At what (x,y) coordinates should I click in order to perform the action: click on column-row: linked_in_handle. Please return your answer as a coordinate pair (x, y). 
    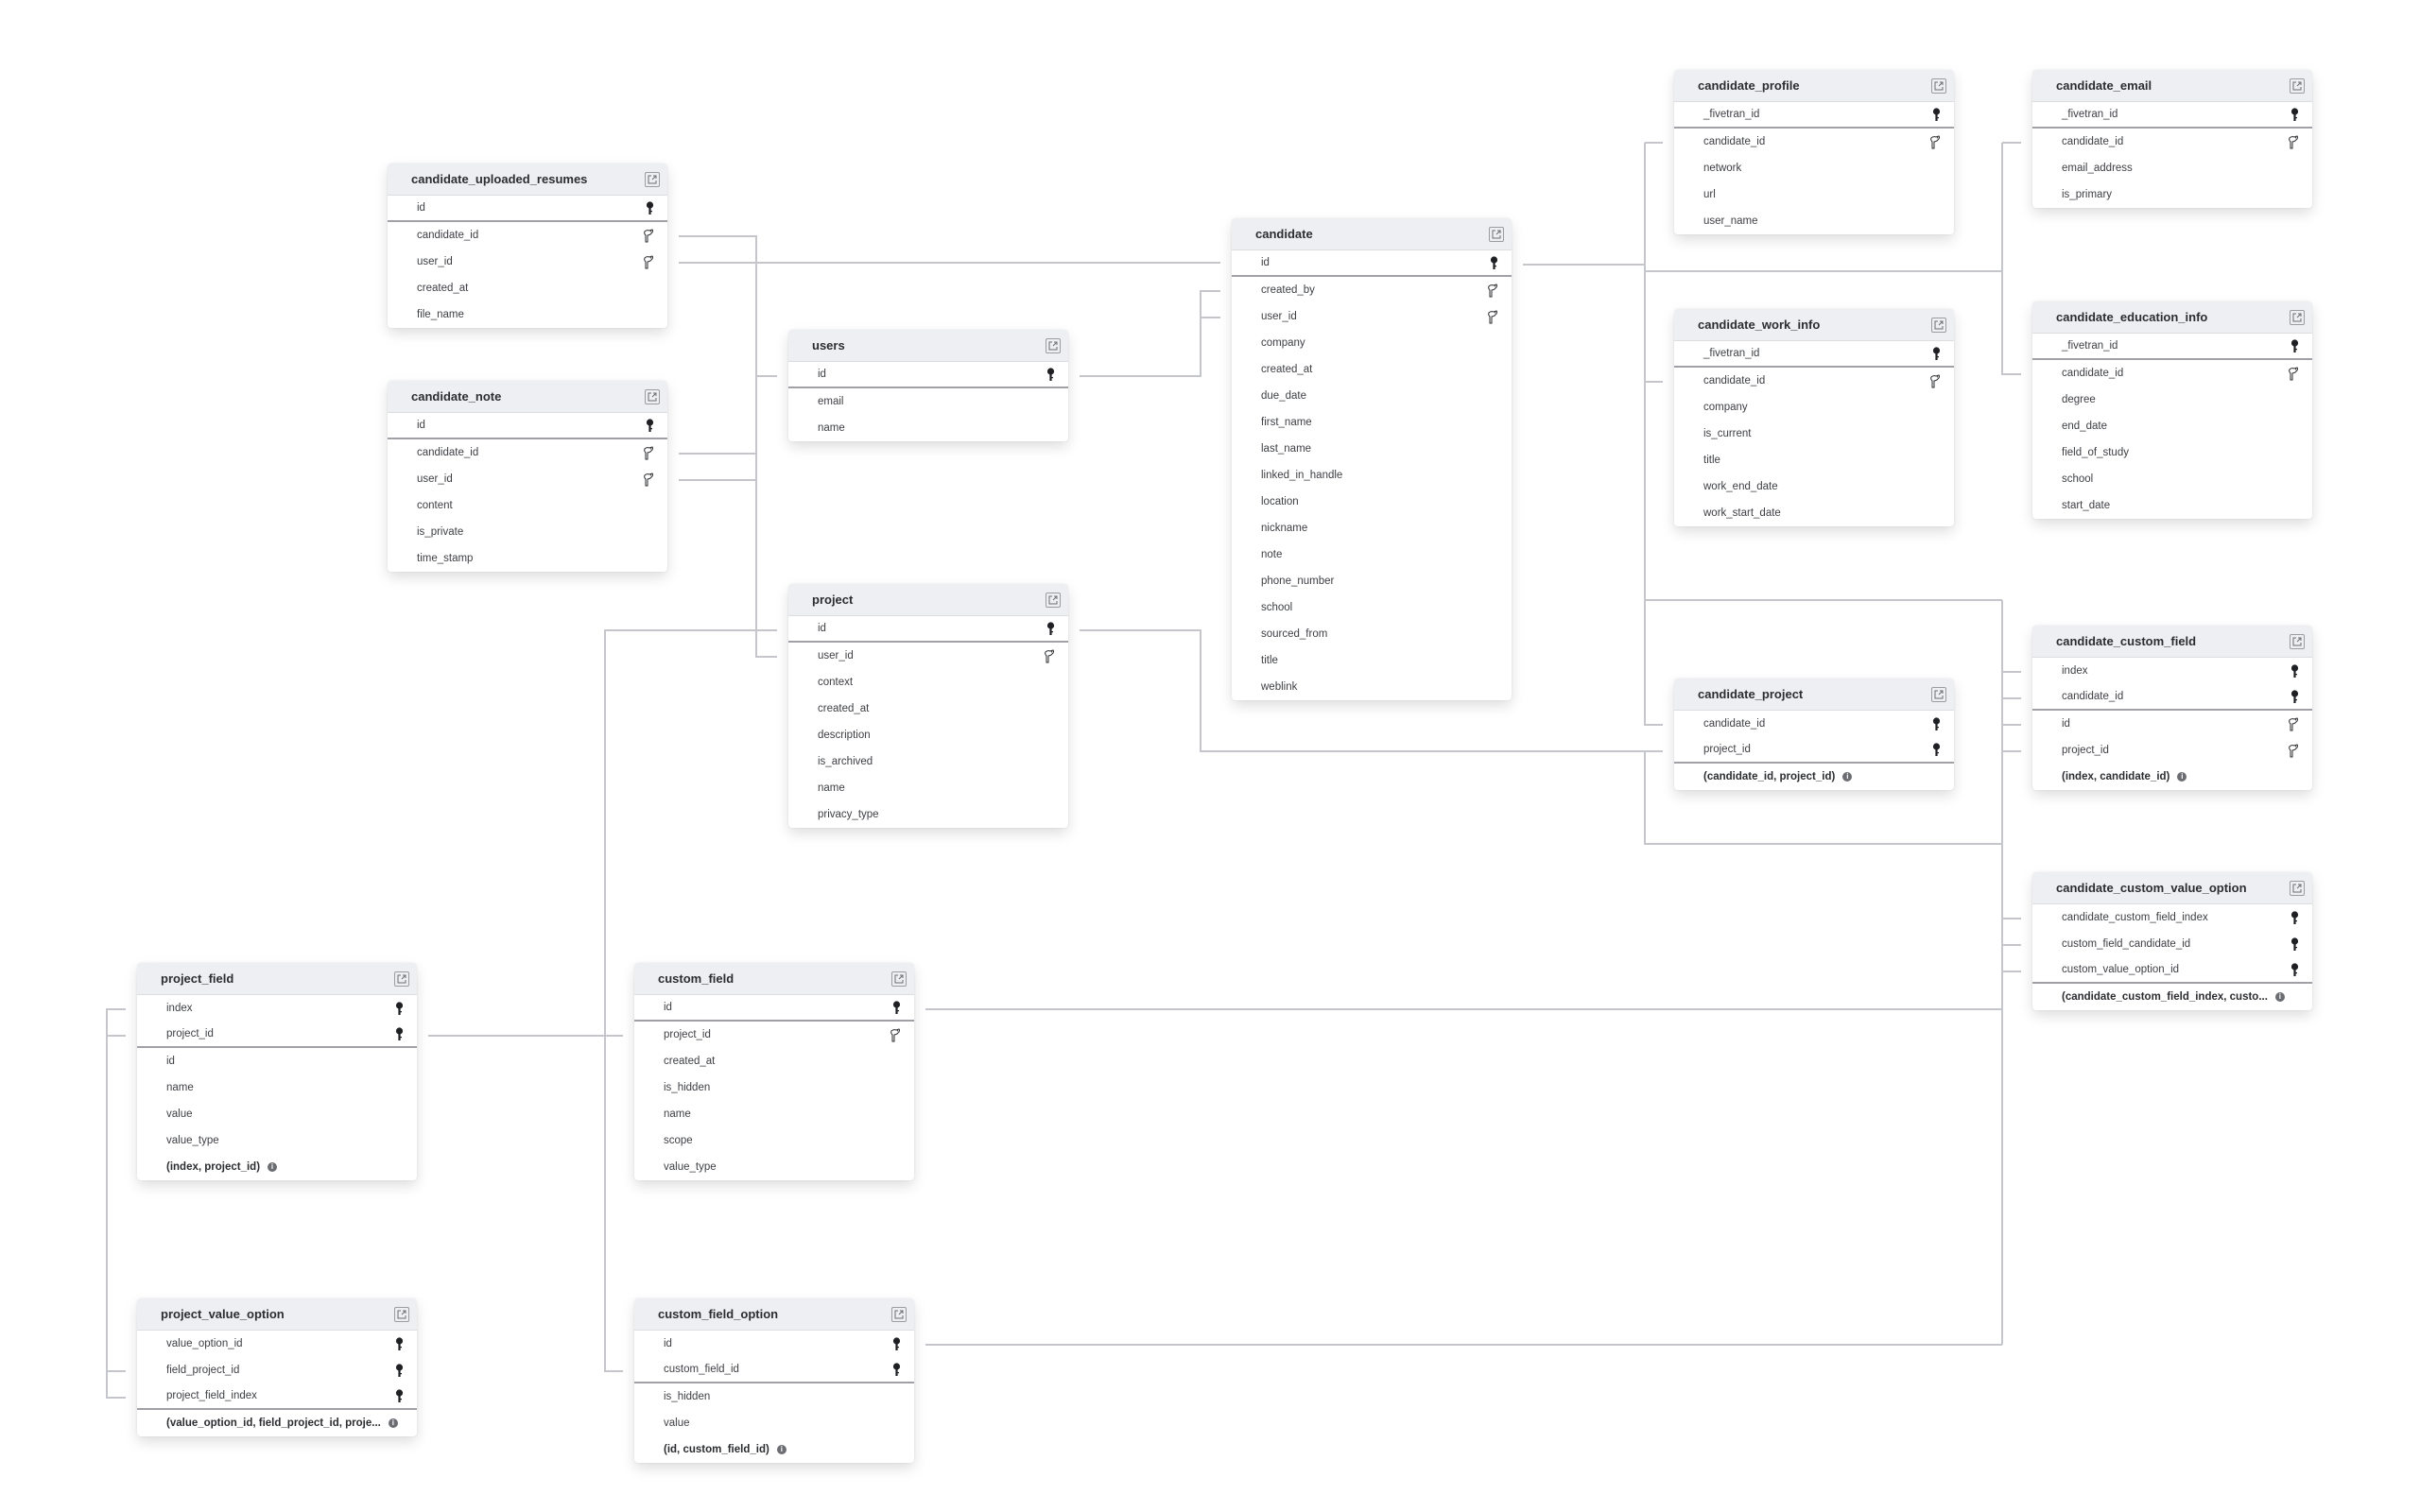
    Looking at the image, I should click on (1372, 475).